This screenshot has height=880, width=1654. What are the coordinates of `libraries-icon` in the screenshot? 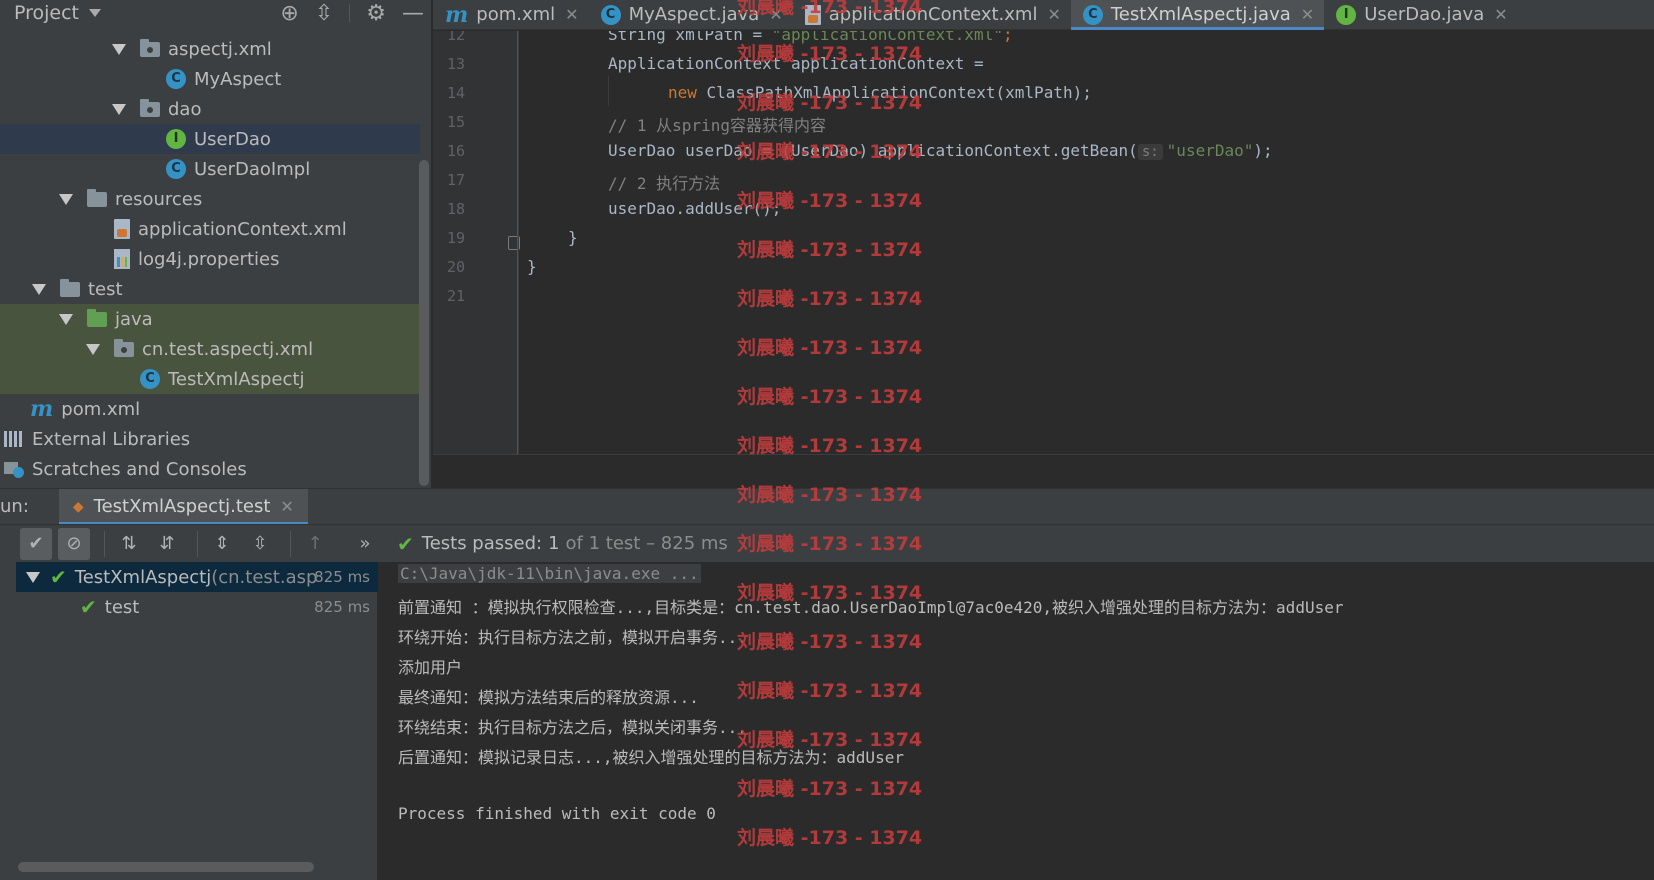 It's located at (14, 439).